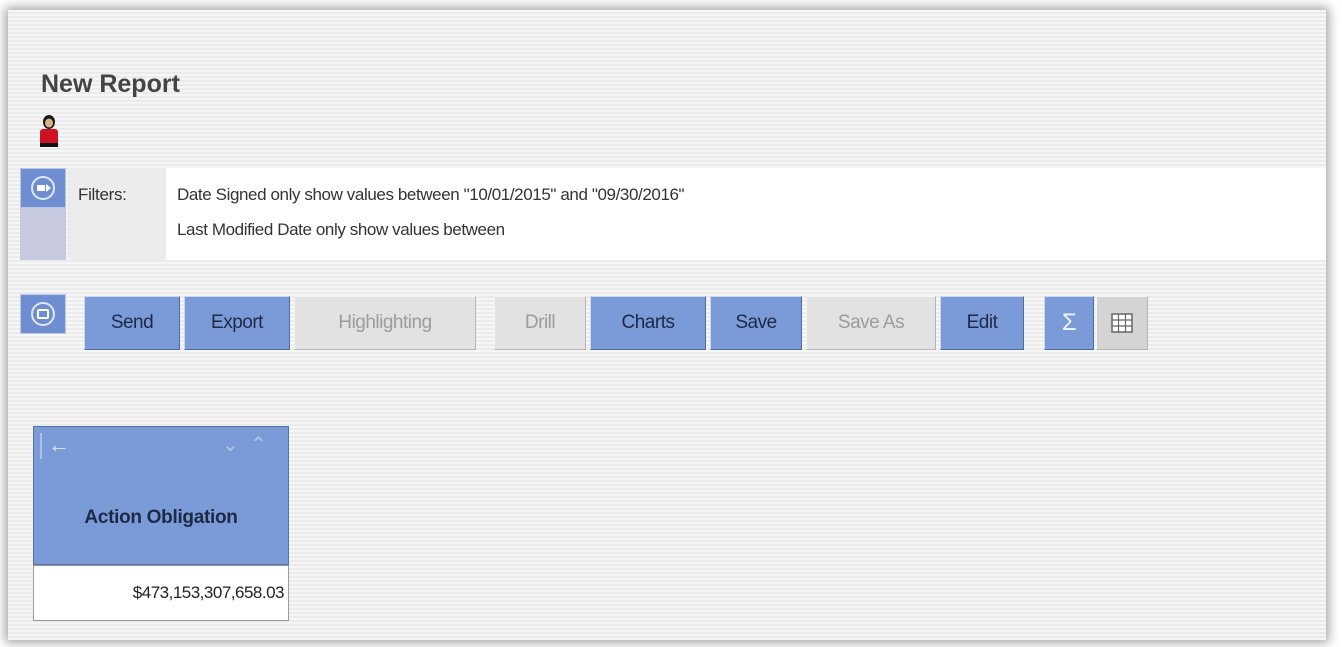 This screenshot has width=1342, height=647. I want to click on column-header-label: Action Obligation, so click(161, 517).